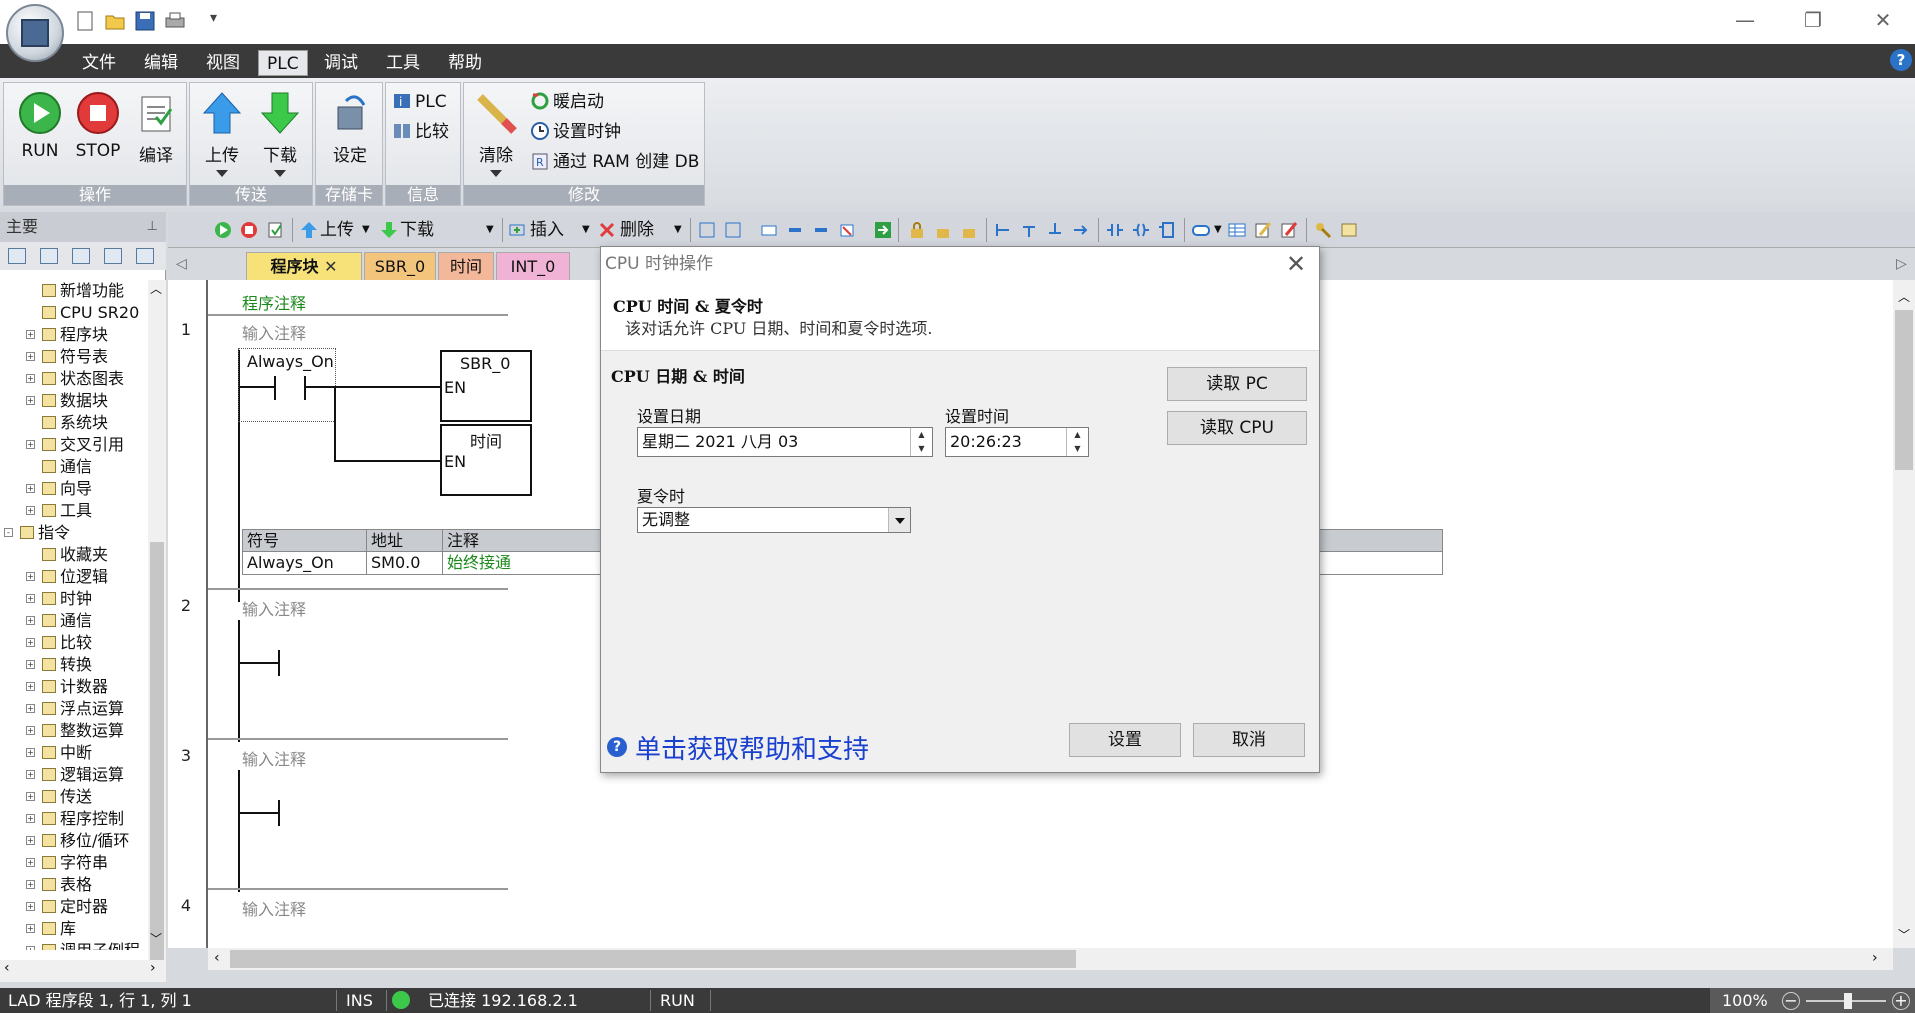  What do you see at coordinates (74, 731) in the screenshot?
I see `tree-item: + 整数运算` at bounding box center [74, 731].